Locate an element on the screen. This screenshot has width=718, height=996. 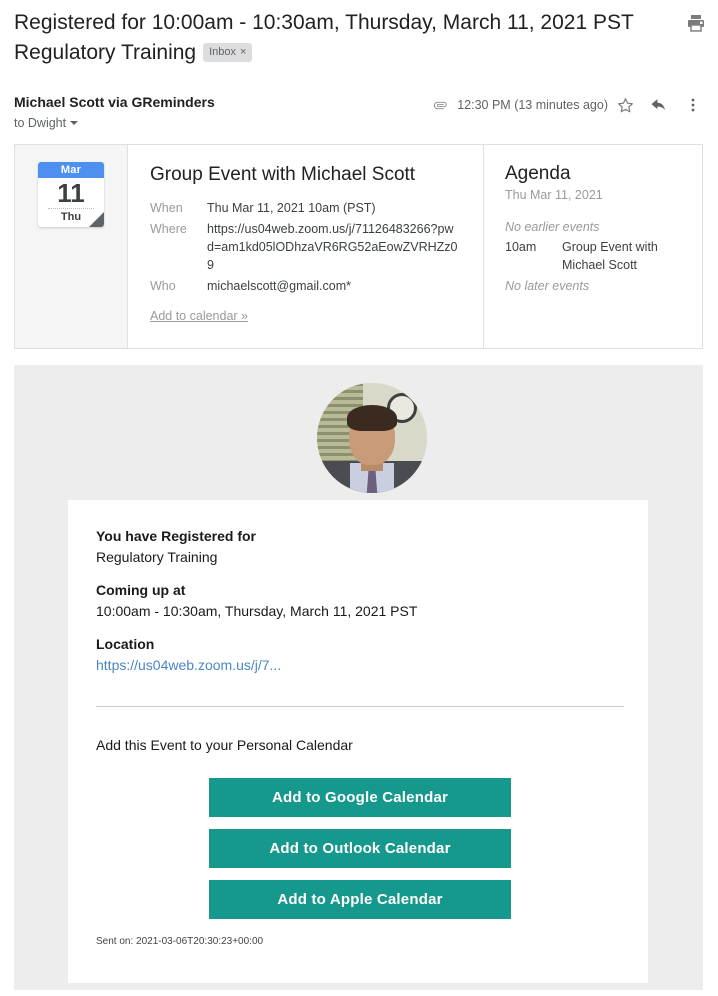
print-icon is located at coordinates (696, 23).